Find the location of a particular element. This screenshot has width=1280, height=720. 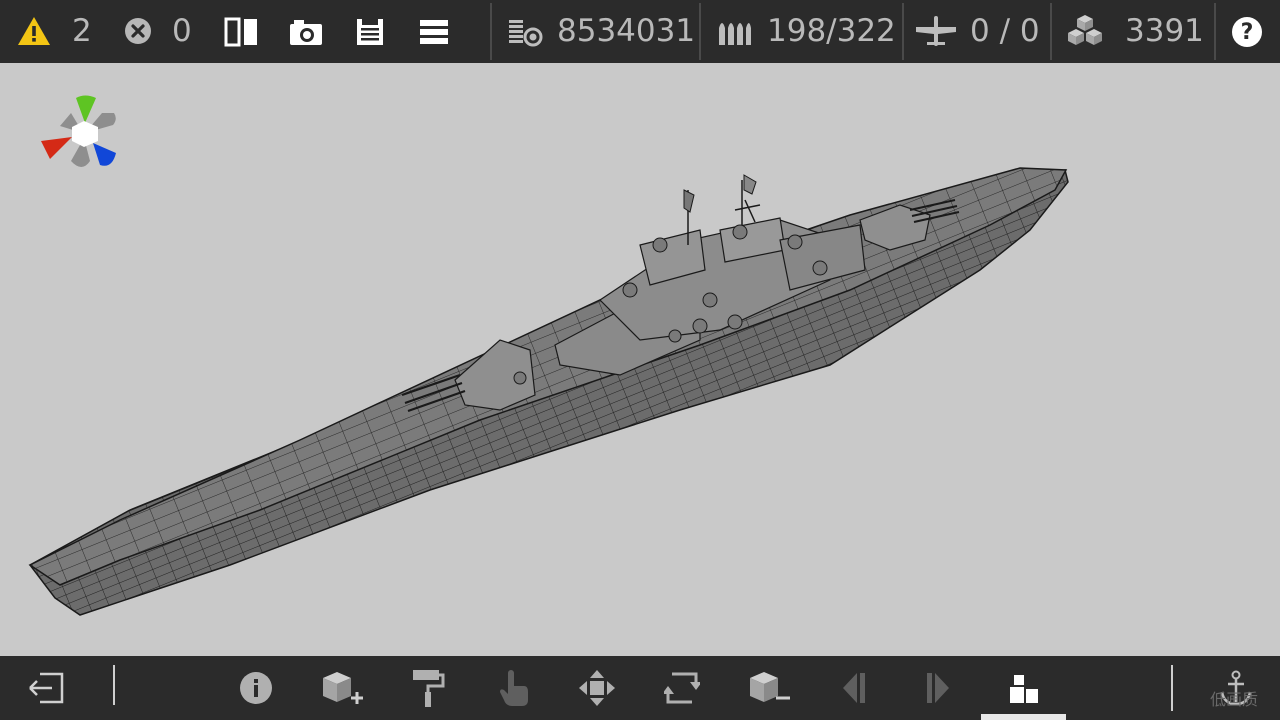

add-block-icon is located at coordinates (343, 688).